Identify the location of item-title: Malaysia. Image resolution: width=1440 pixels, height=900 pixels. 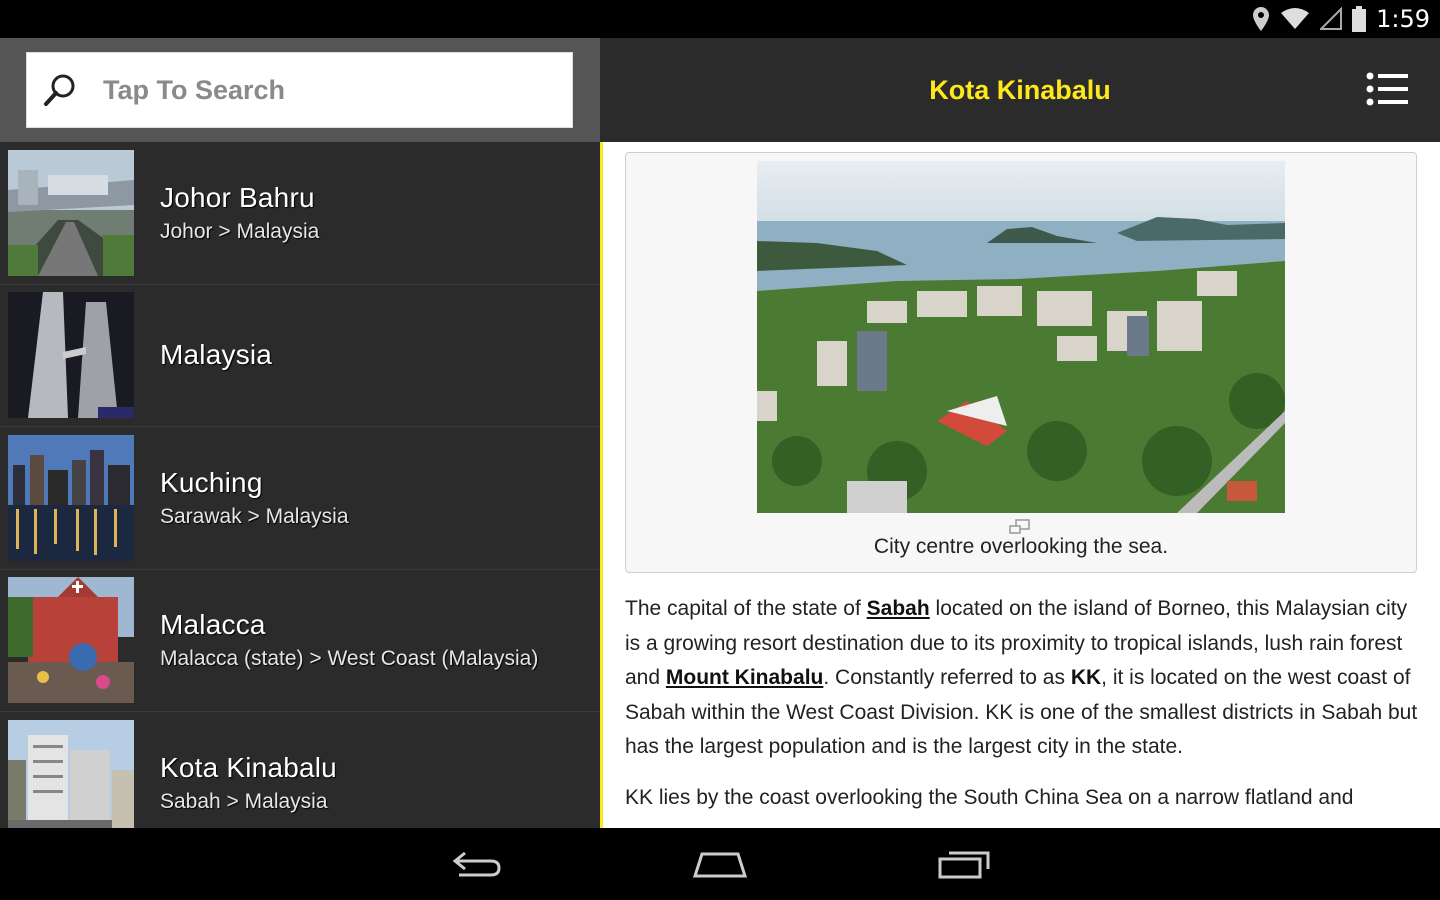
(216, 355).